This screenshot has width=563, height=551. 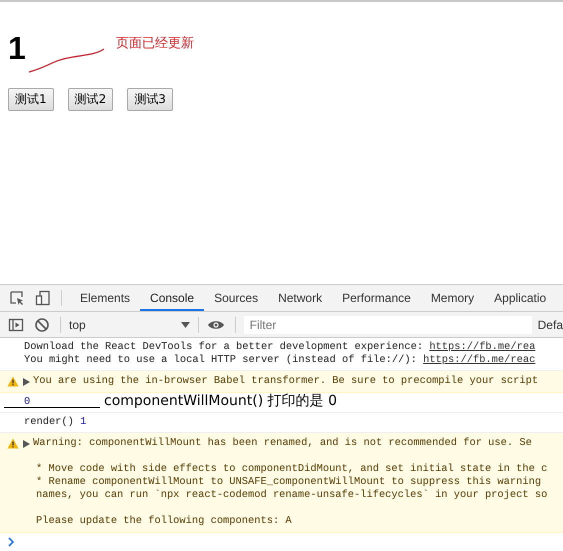 I want to click on warning-text: Please update the following components: A, so click(x=164, y=521).